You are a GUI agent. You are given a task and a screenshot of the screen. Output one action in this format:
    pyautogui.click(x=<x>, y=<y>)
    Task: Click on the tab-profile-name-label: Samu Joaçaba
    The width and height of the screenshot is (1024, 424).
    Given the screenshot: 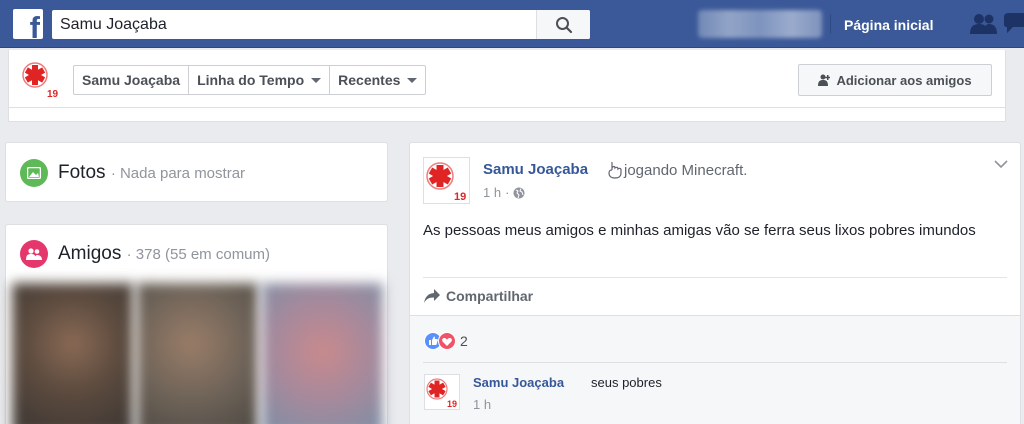 What is the action you would take?
    pyautogui.click(x=131, y=80)
    